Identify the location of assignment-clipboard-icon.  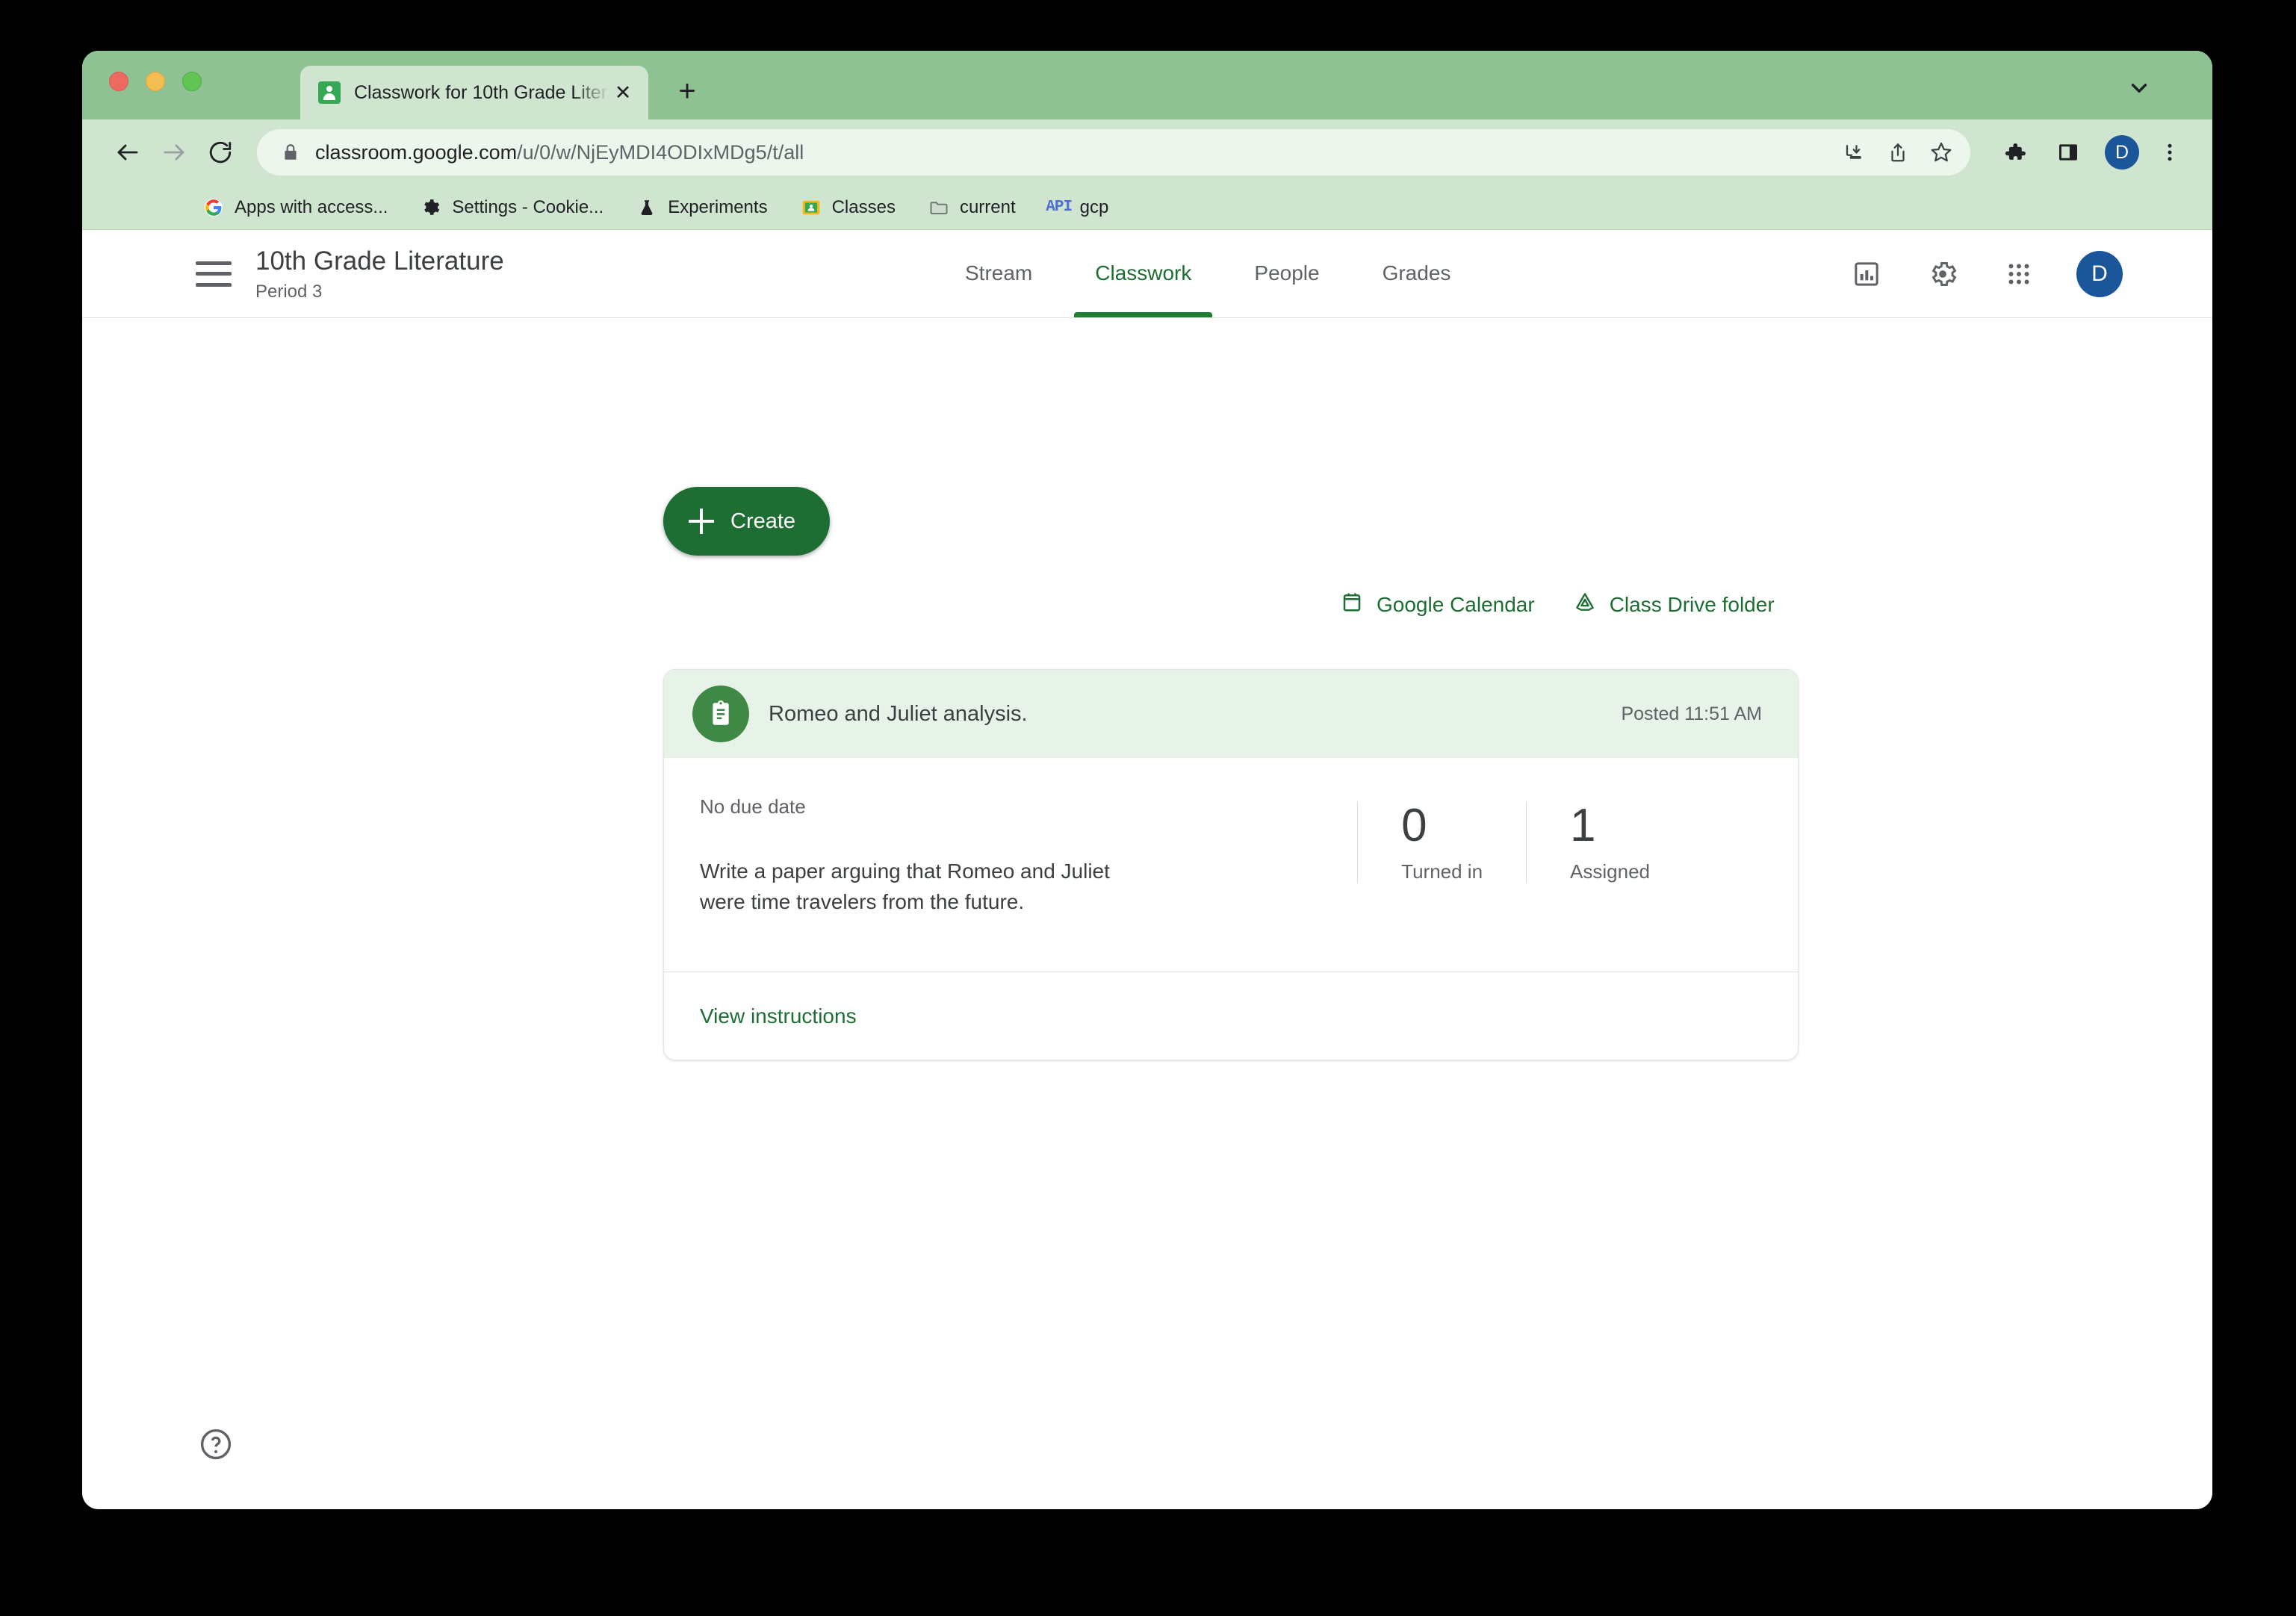
(720, 714).